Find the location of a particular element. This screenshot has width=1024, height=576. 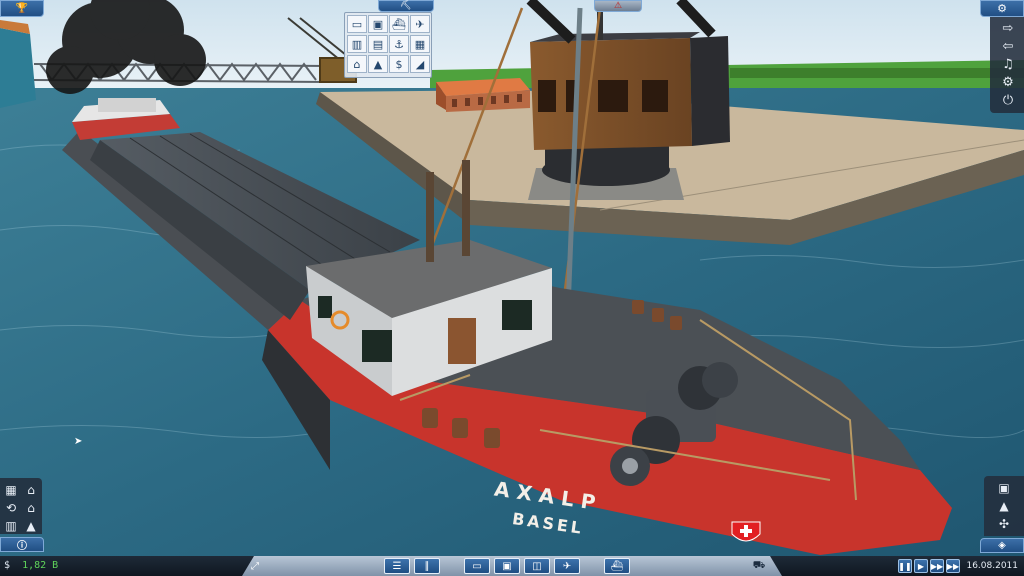

bulldozer-icon: ⛏ is located at coordinates (406, 6).